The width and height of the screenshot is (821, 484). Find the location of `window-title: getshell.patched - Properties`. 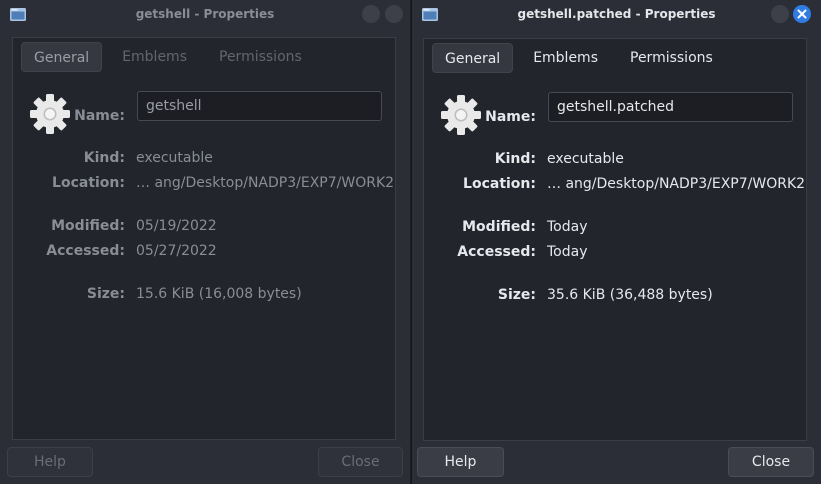

window-title: getshell.patched - Properties is located at coordinates (616, 14).